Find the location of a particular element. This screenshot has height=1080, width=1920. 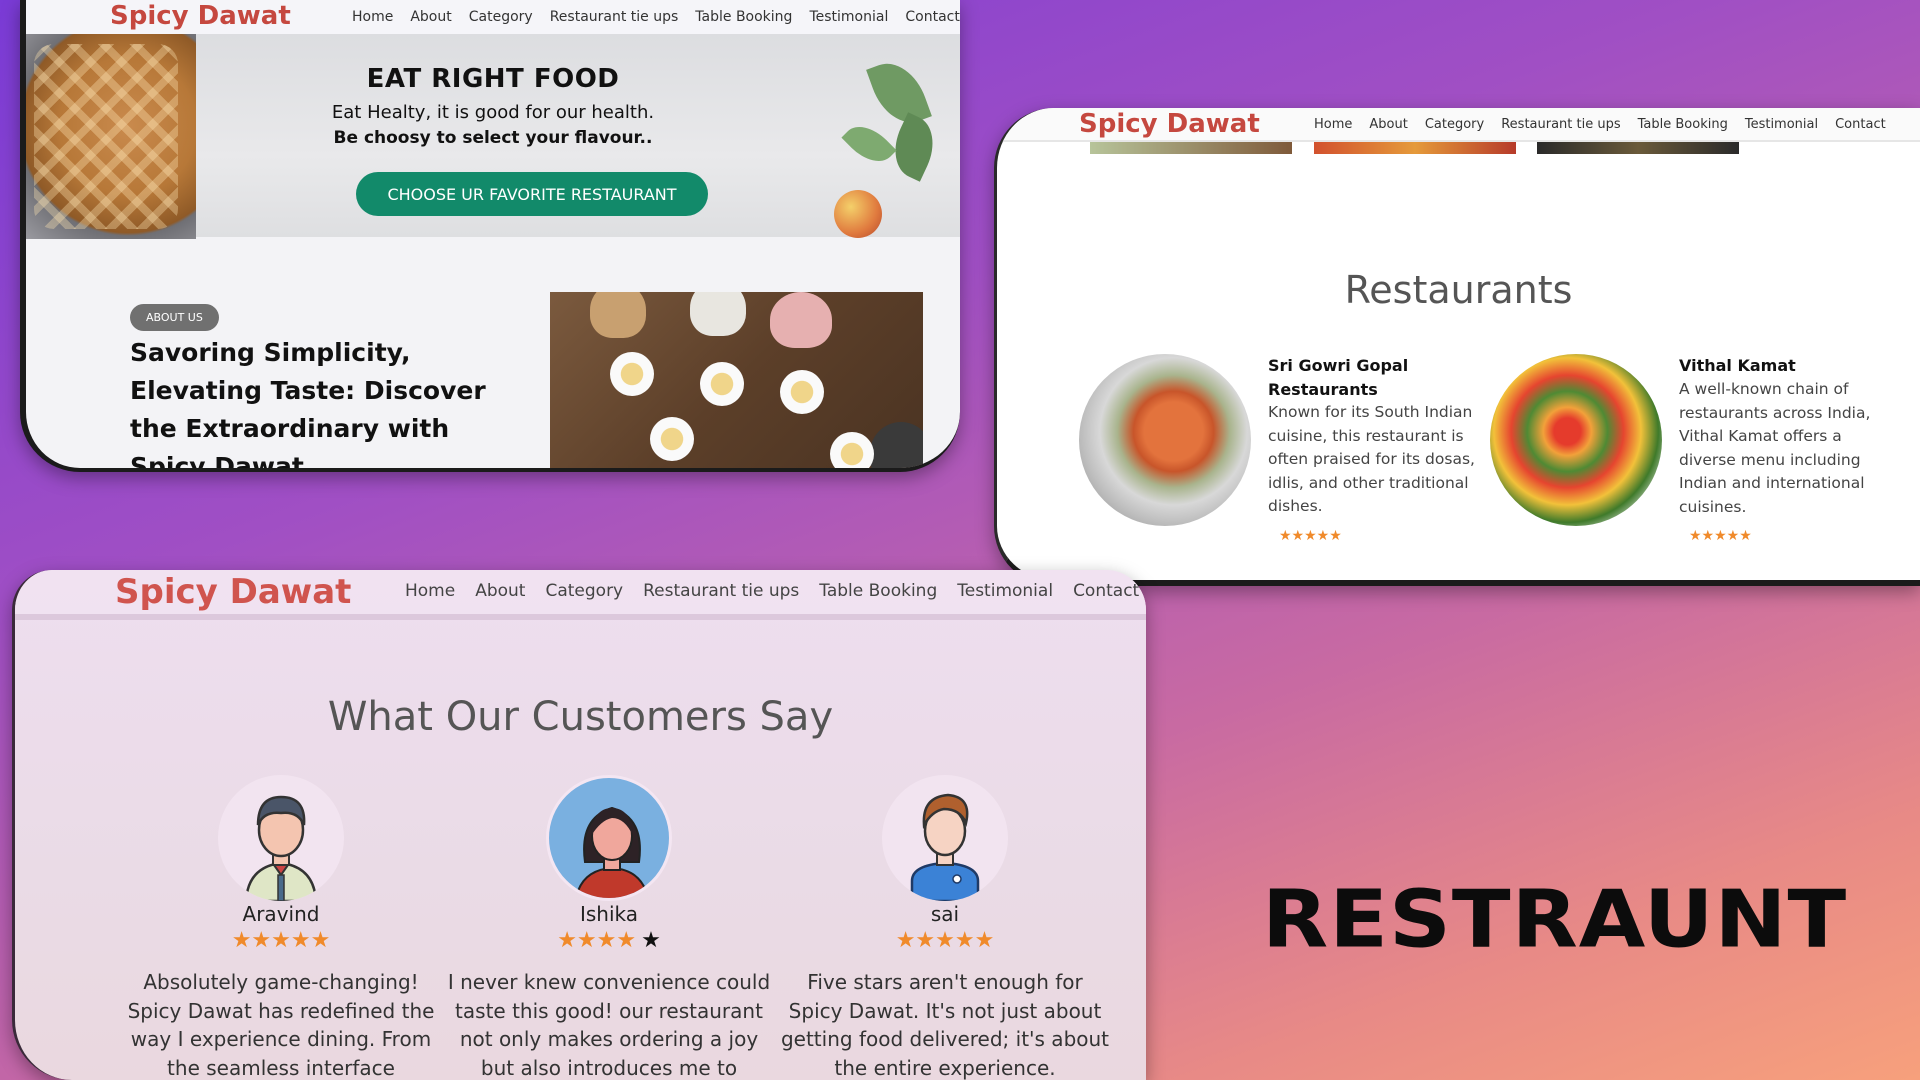

restraunt-title: RESTRAUNT is located at coordinates (1555, 920).